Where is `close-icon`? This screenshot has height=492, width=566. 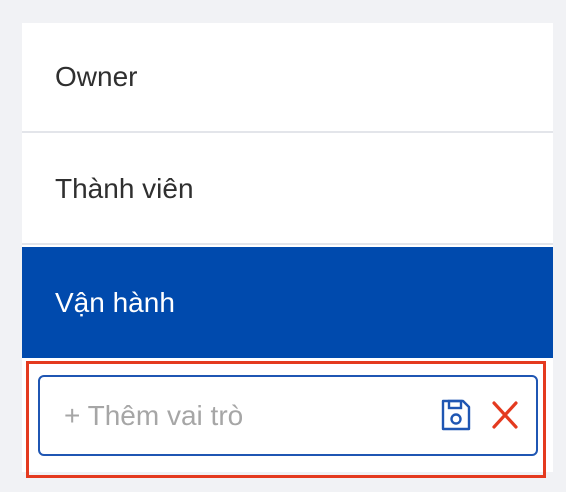
close-icon is located at coordinates (505, 415).